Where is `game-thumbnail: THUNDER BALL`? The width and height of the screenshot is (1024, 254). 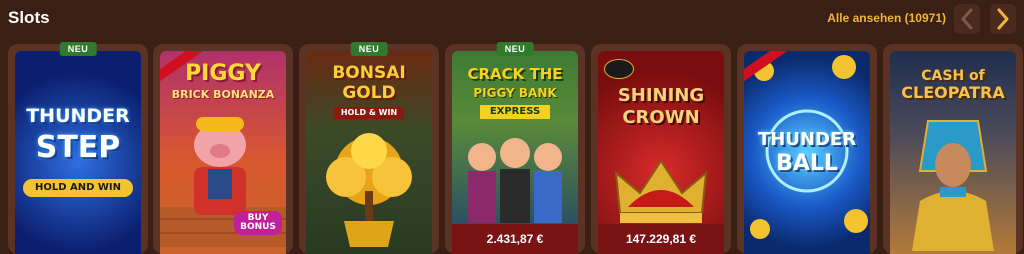 game-thumbnail: THUNDER BALL is located at coordinates (807, 152).